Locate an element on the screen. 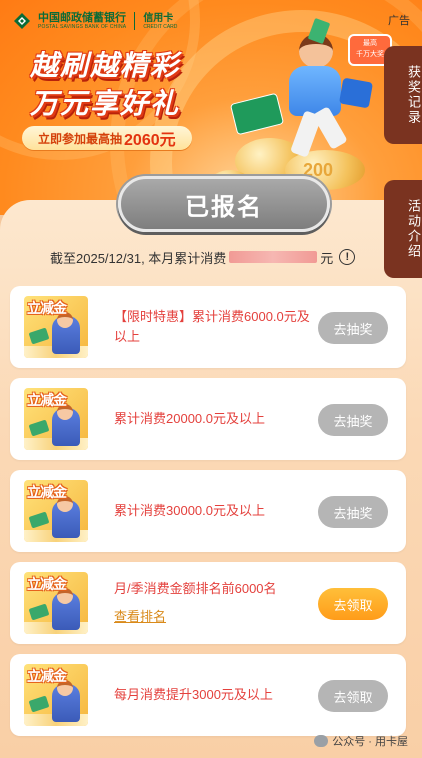 The height and width of the screenshot is (758, 422). masked-amount is located at coordinates (273, 257).